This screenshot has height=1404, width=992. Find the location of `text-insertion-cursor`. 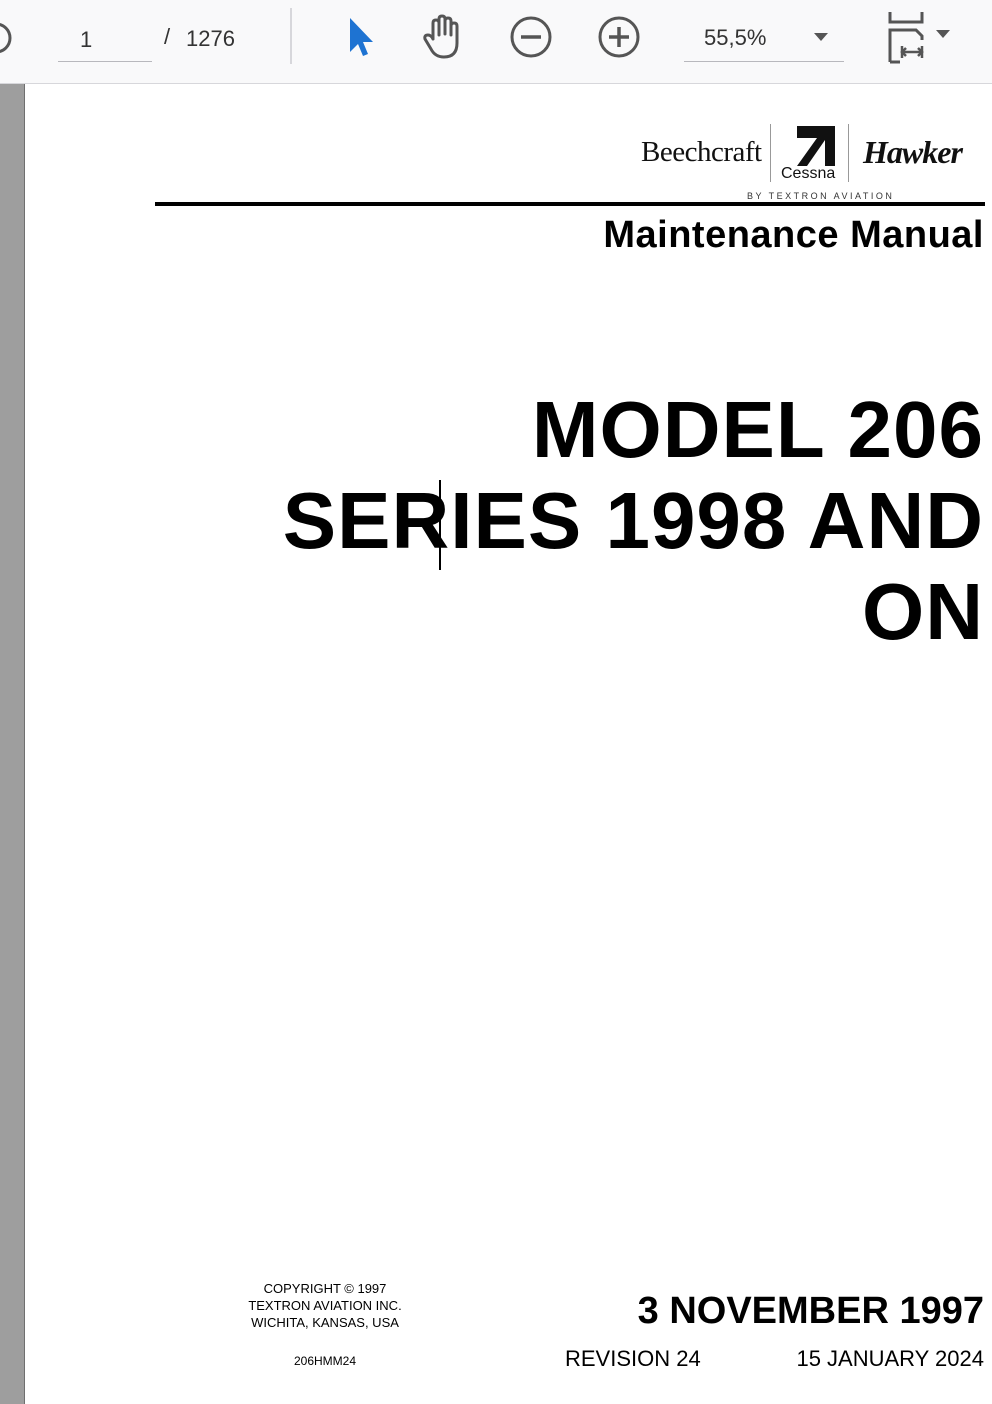

text-insertion-cursor is located at coordinates (440, 525).